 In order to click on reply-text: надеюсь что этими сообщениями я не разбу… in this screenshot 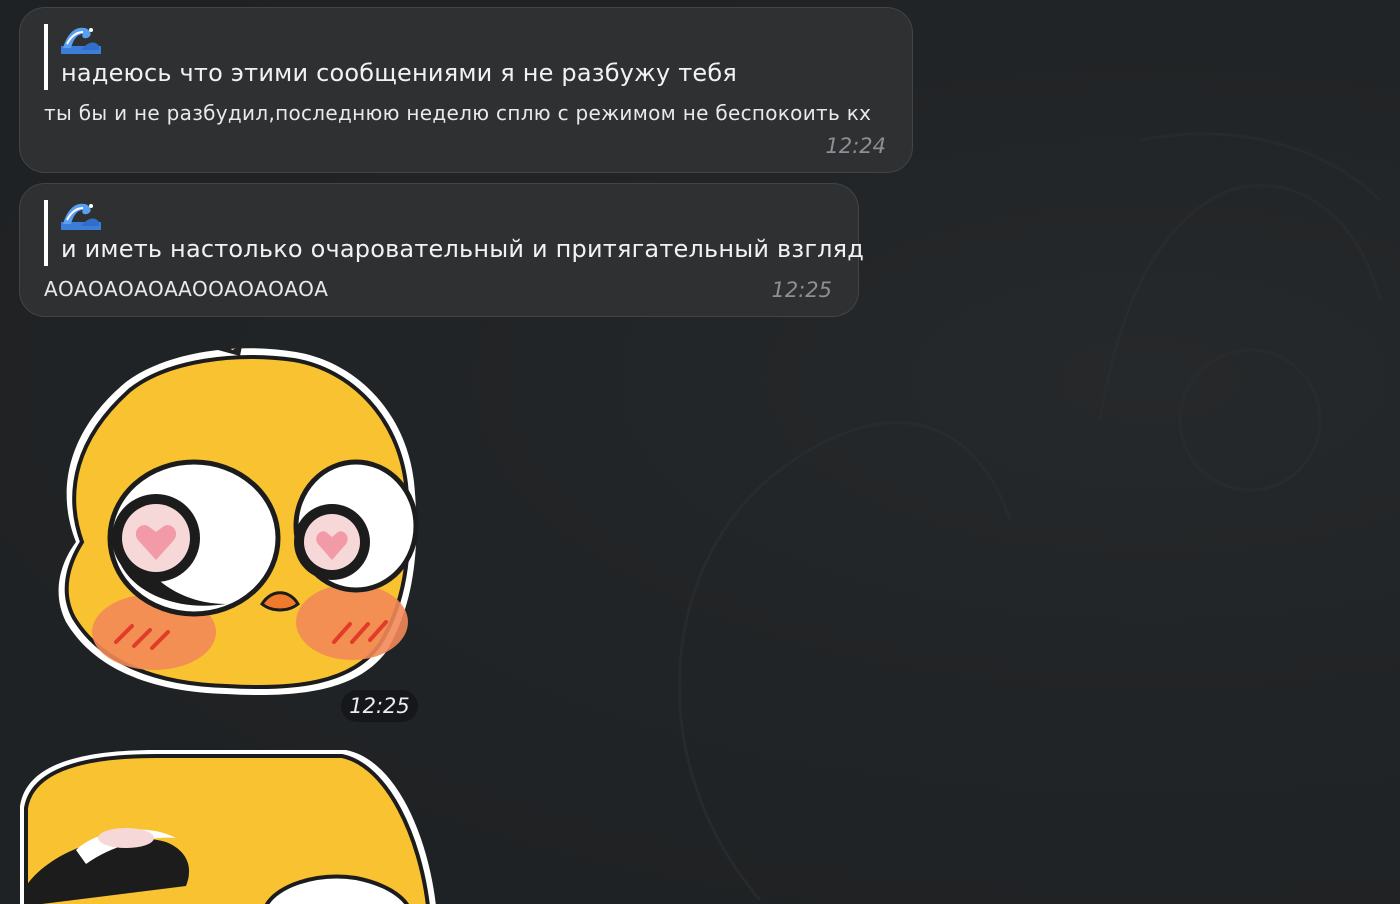, I will do `click(399, 73)`.